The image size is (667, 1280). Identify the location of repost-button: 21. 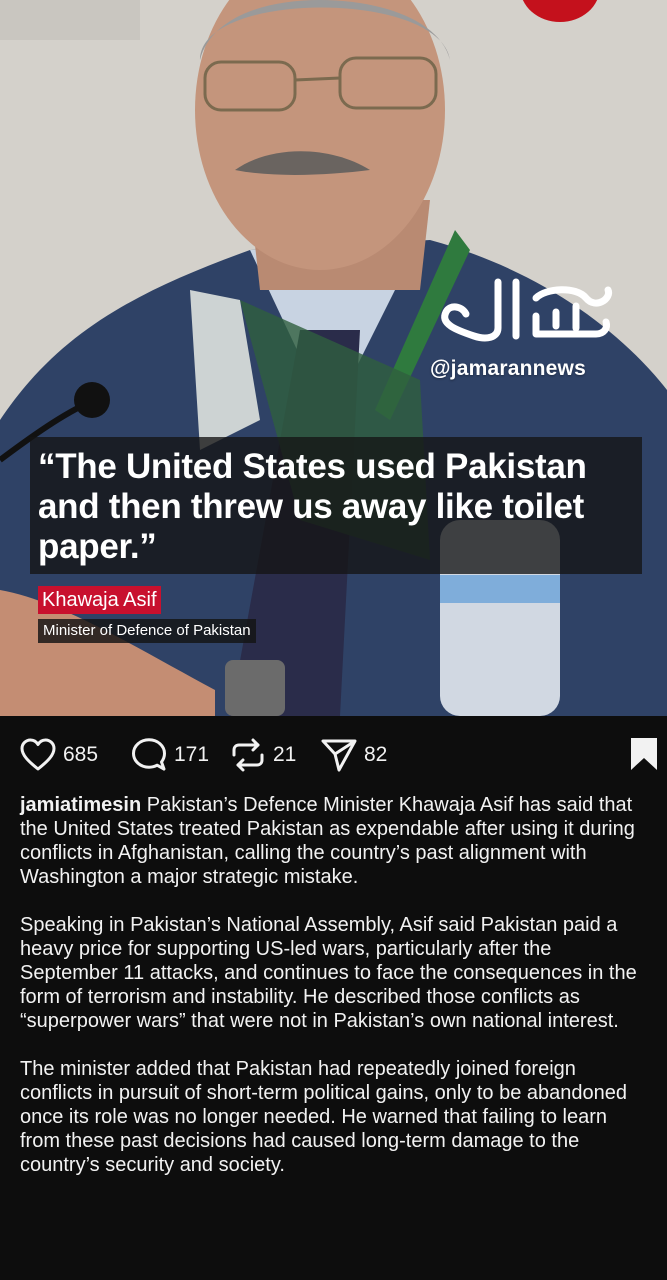
(263, 755).